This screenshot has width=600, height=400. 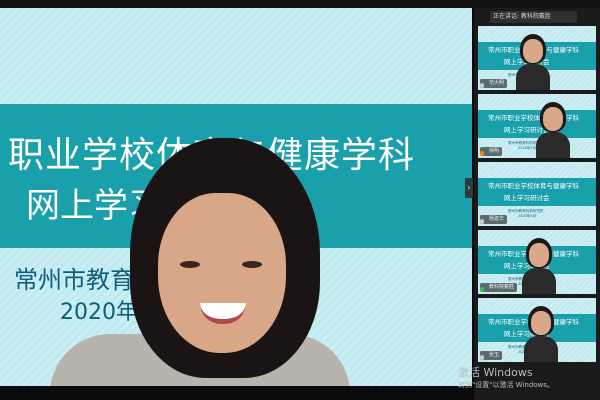 I want to click on speaker-eye-left, so click(x=190, y=264).